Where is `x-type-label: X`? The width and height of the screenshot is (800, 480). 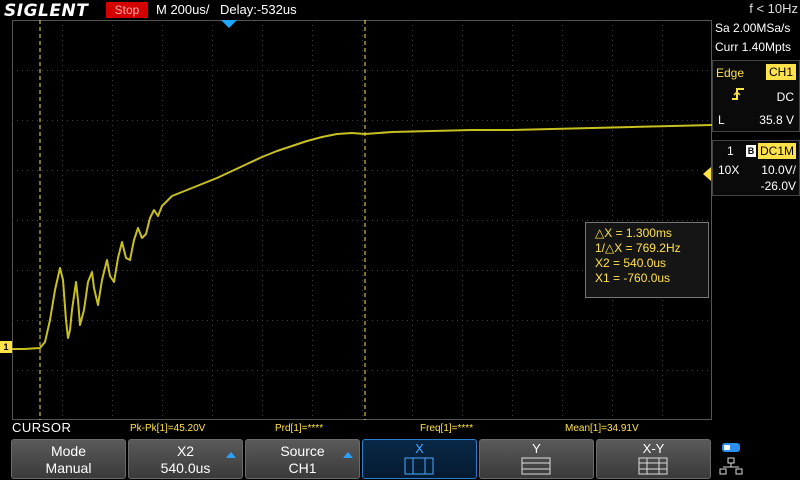
x-type-label: X is located at coordinates (419, 448).